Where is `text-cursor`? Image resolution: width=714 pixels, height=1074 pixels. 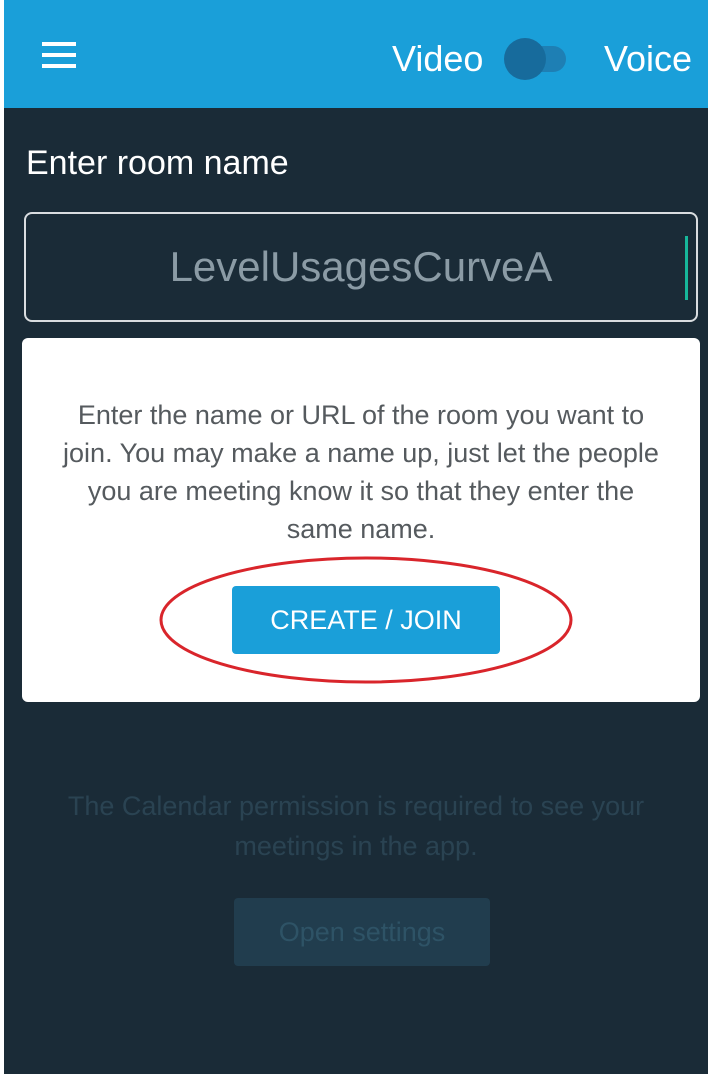
text-cursor is located at coordinates (686, 268).